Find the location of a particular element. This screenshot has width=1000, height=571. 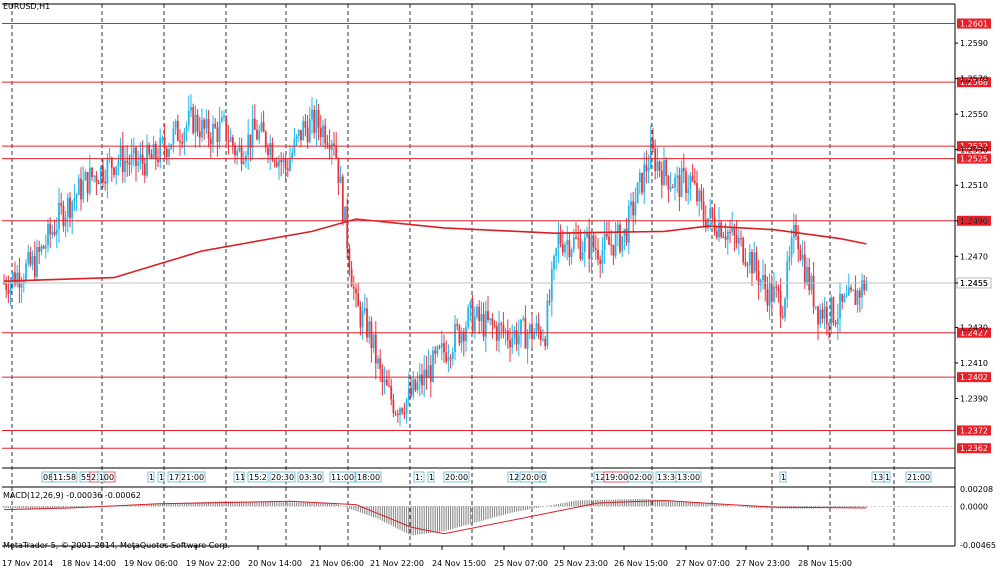

macd-tick-label: 0.0000 is located at coordinates (974, 506).